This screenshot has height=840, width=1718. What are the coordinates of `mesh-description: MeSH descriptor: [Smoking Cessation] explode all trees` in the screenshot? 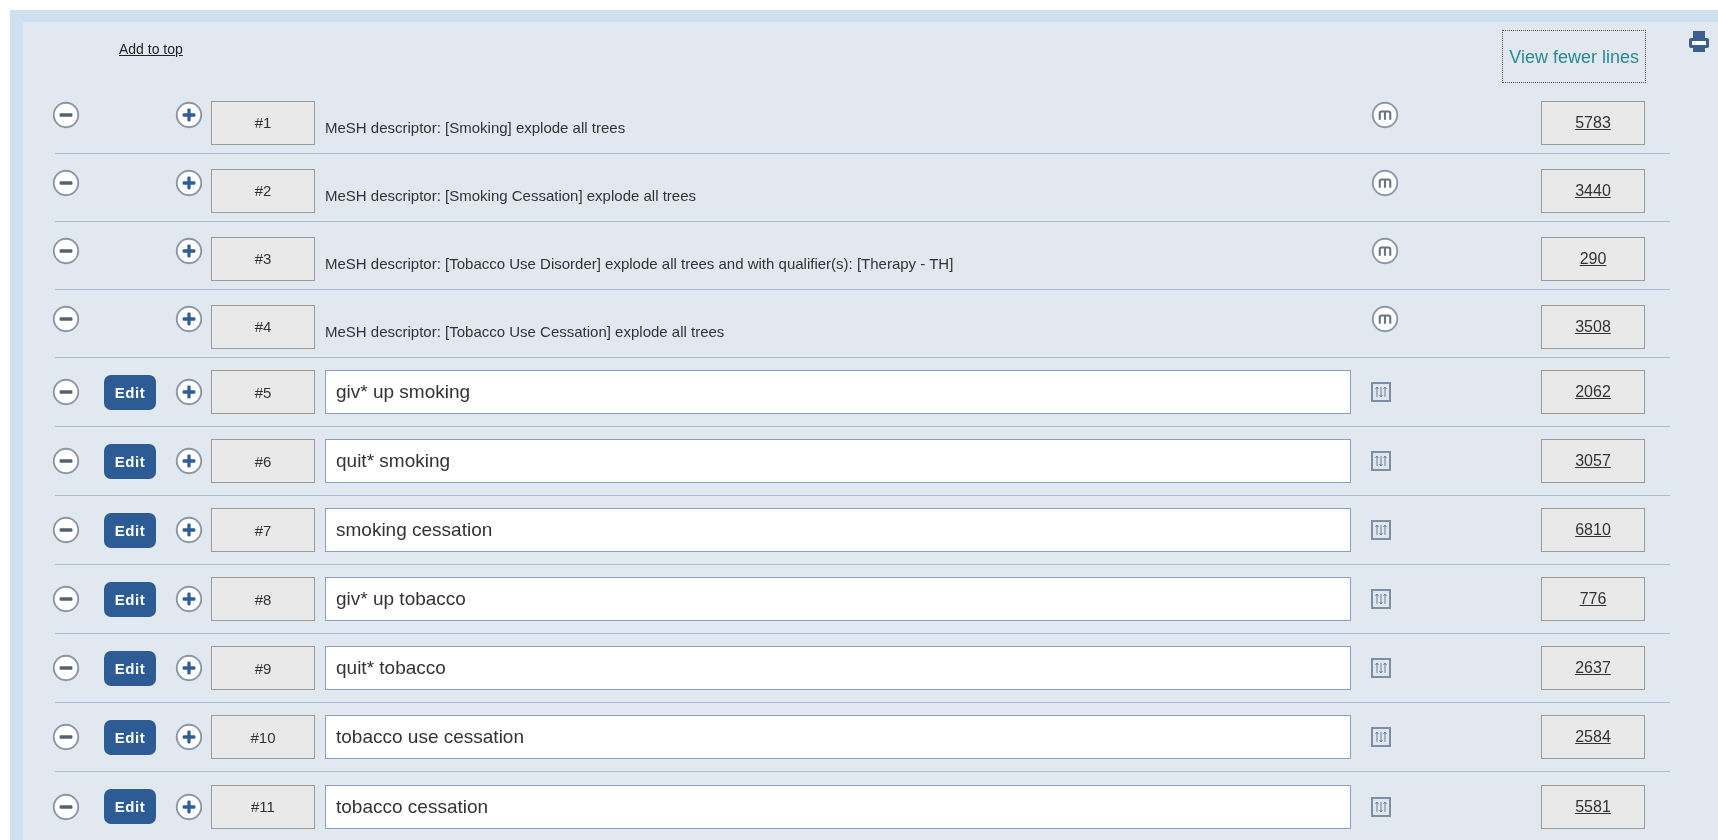 It's located at (511, 195).